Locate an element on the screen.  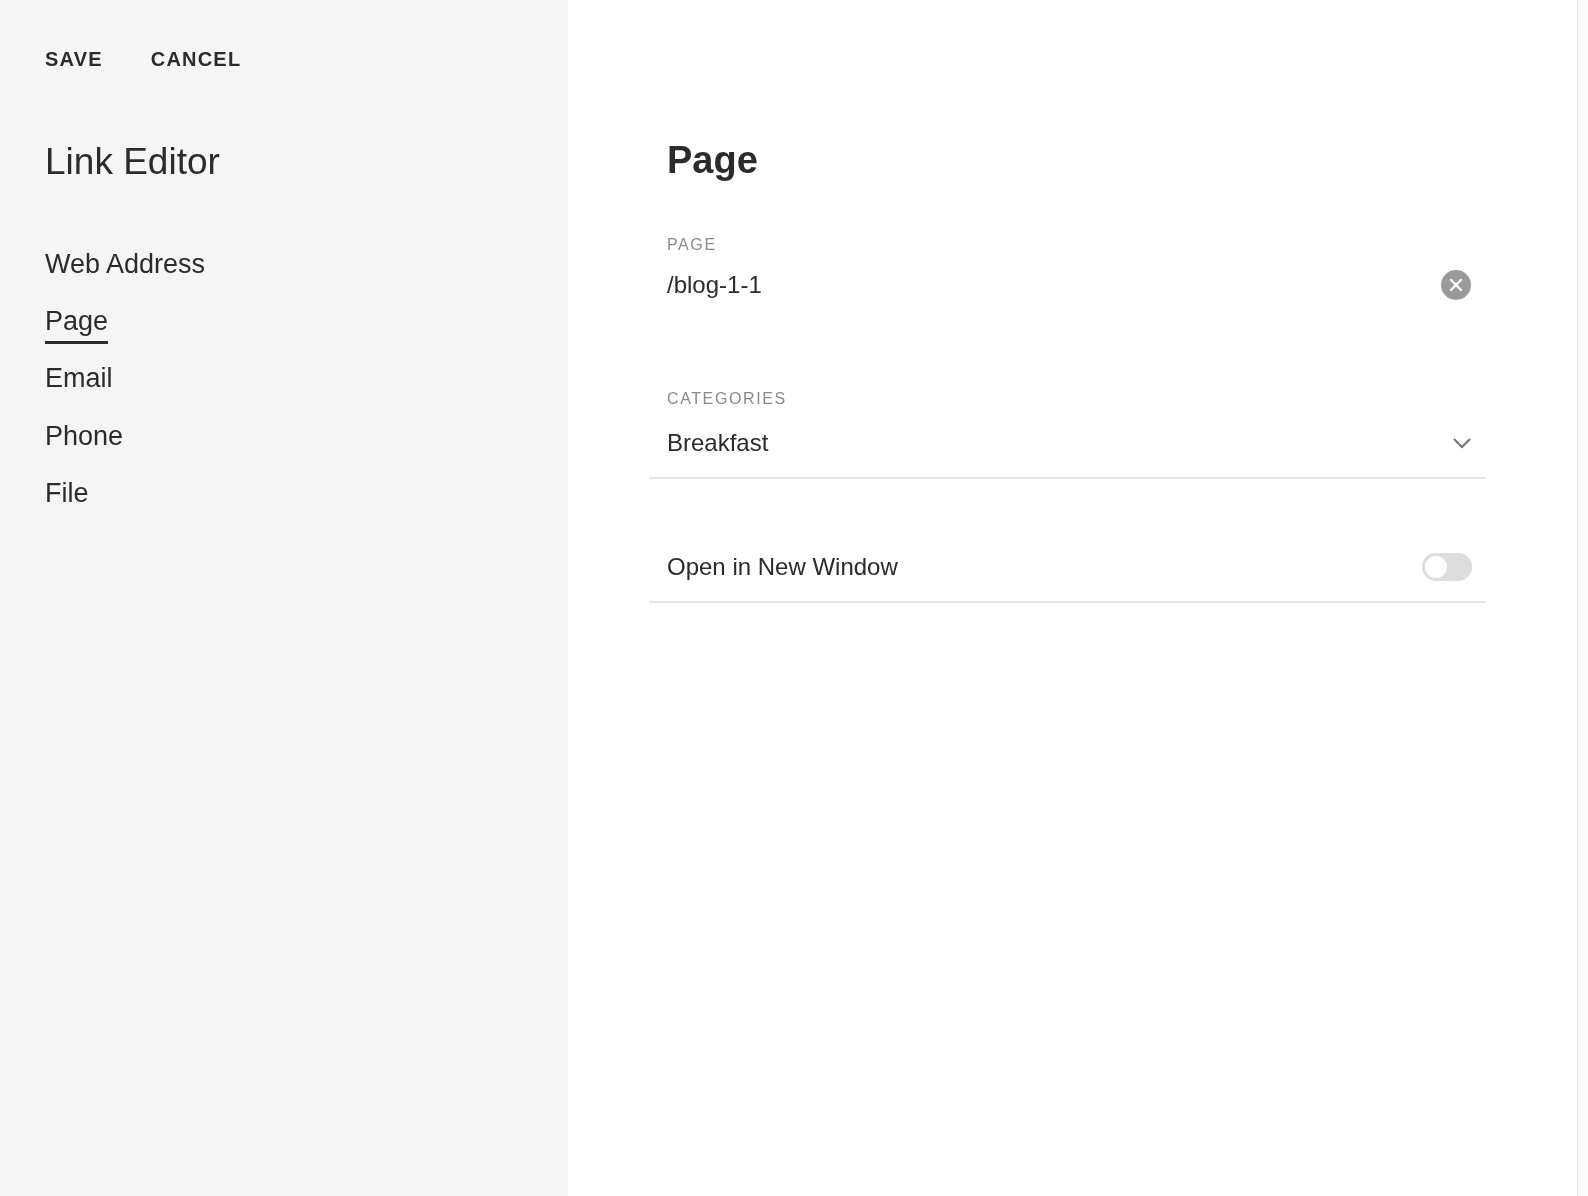
sidebar-title: Link Editor is located at coordinates (133, 162).